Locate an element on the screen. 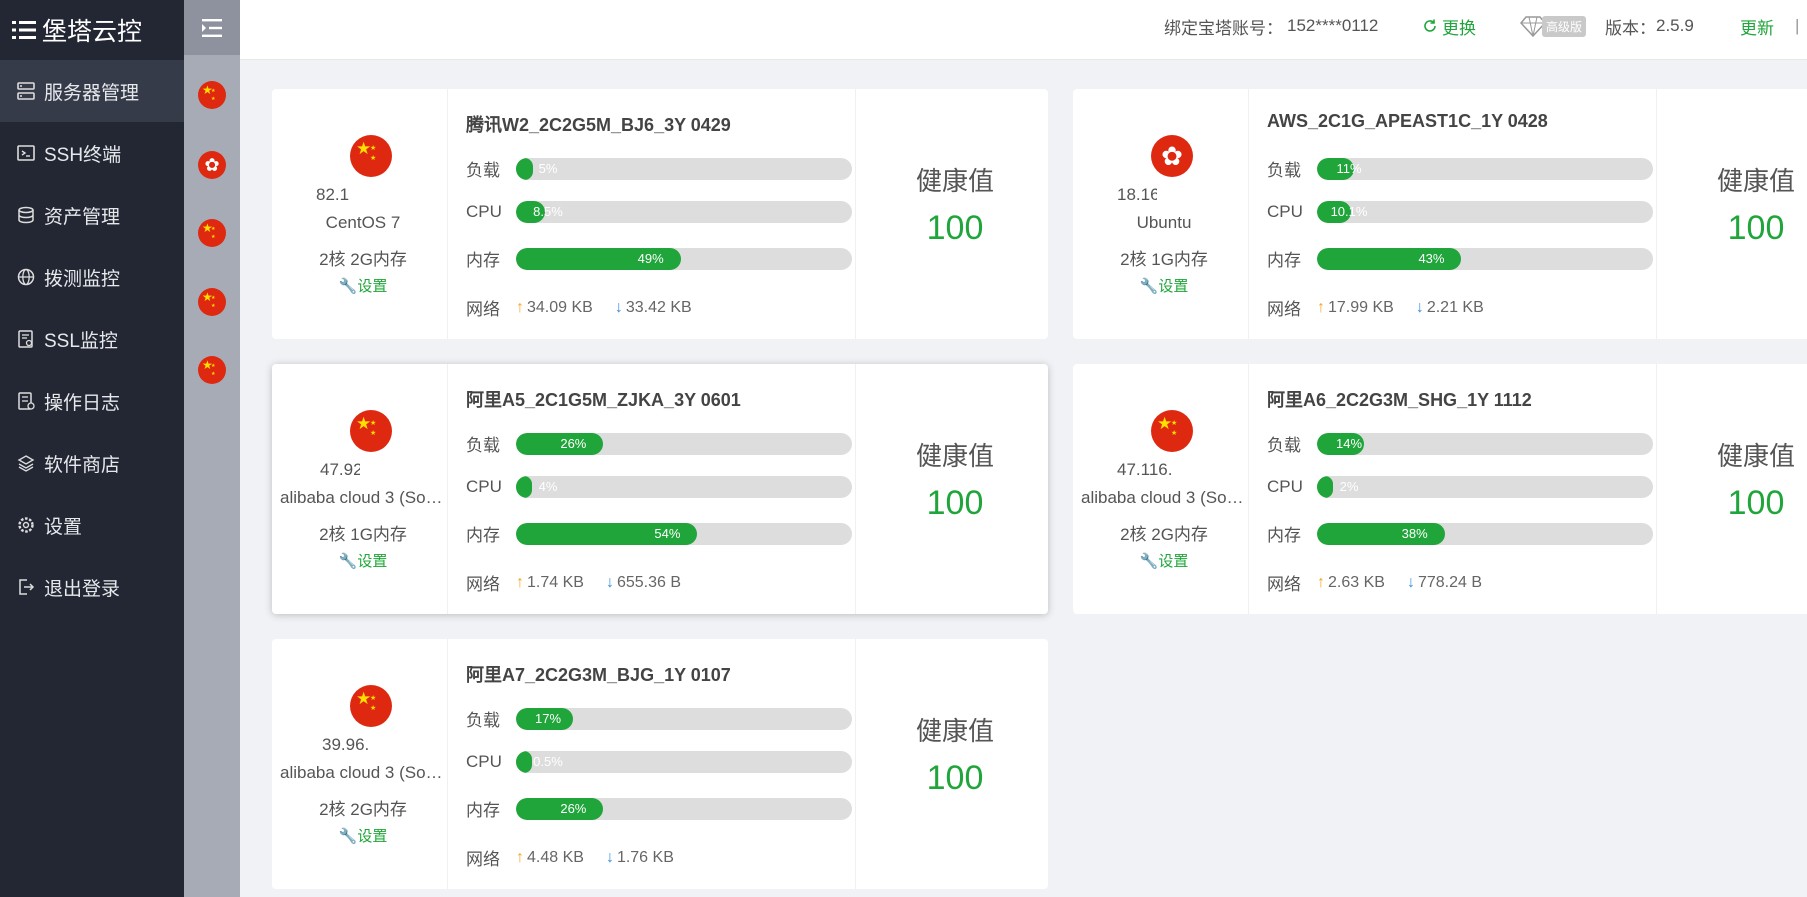 Image resolution: width=1807 pixels, height=897 pixels. sidebar-item-ssh: SSH终端 is located at coordinates (92, 153).